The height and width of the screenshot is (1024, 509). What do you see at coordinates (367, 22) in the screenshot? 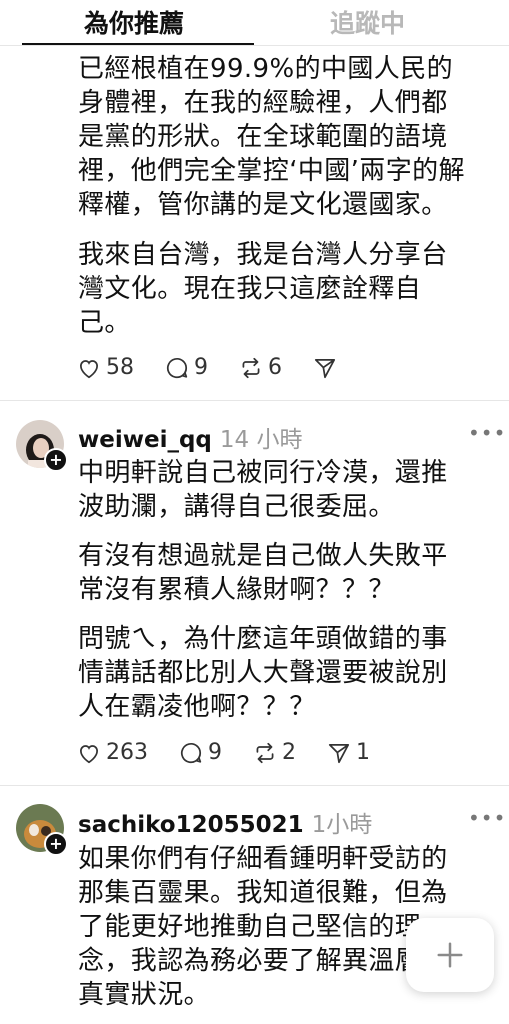
I see `tab-following: 追蹤中` at bounding box center [367, 22].